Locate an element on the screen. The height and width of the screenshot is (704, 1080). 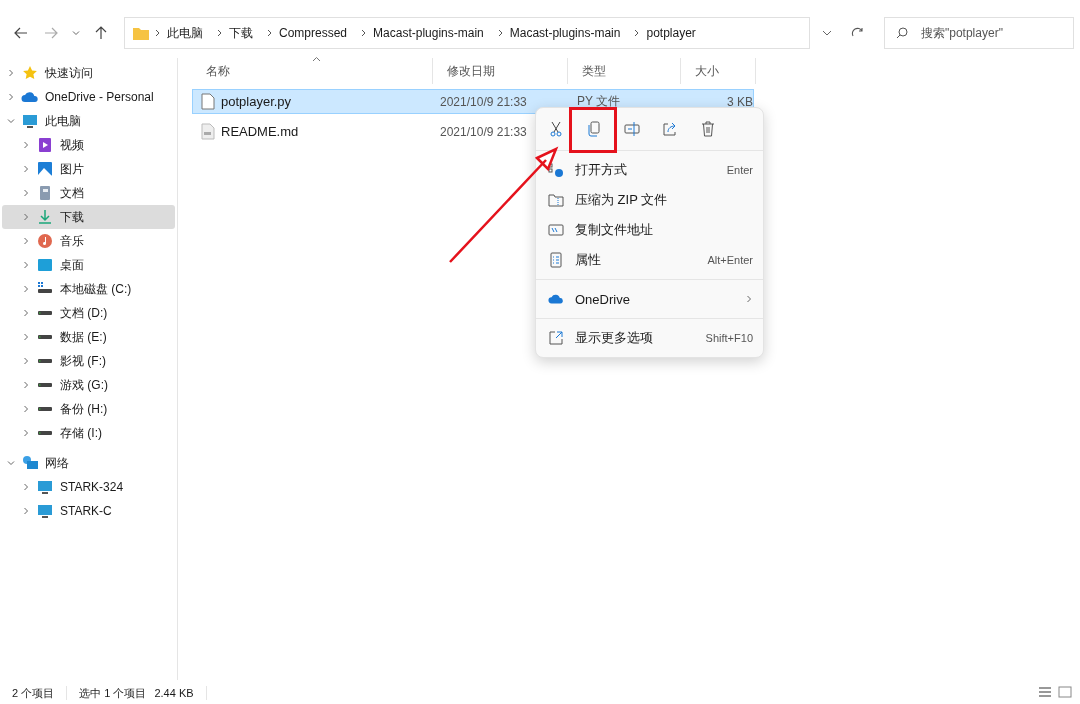
column-header: 修改日期 is located at coordinates (500, 71).